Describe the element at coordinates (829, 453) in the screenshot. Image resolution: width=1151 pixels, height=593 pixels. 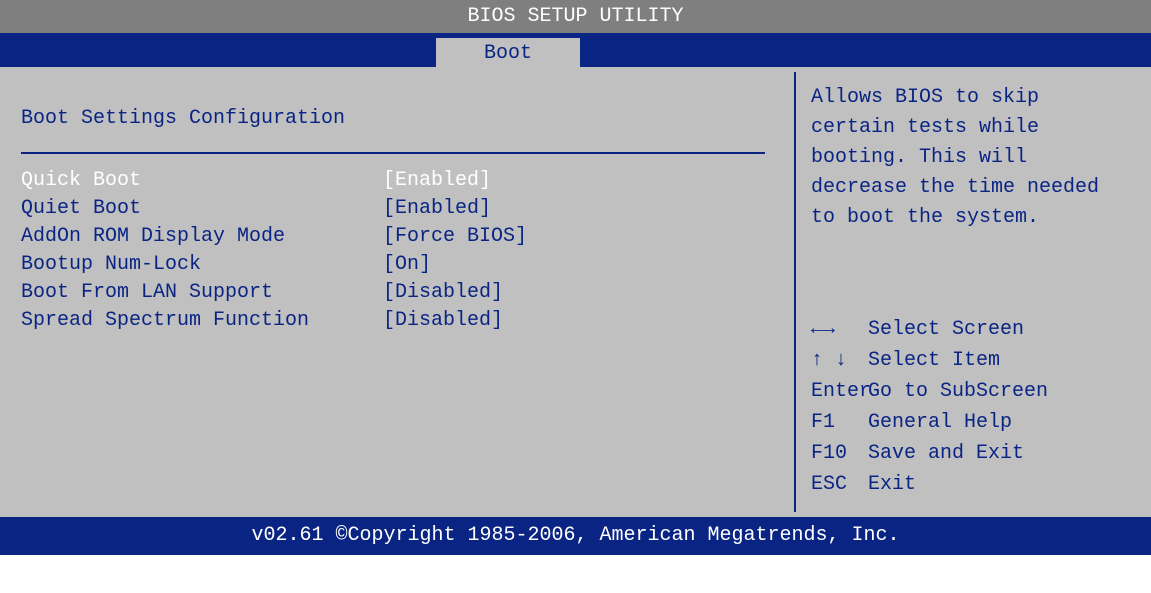
I see `key-name: F10` at that location.